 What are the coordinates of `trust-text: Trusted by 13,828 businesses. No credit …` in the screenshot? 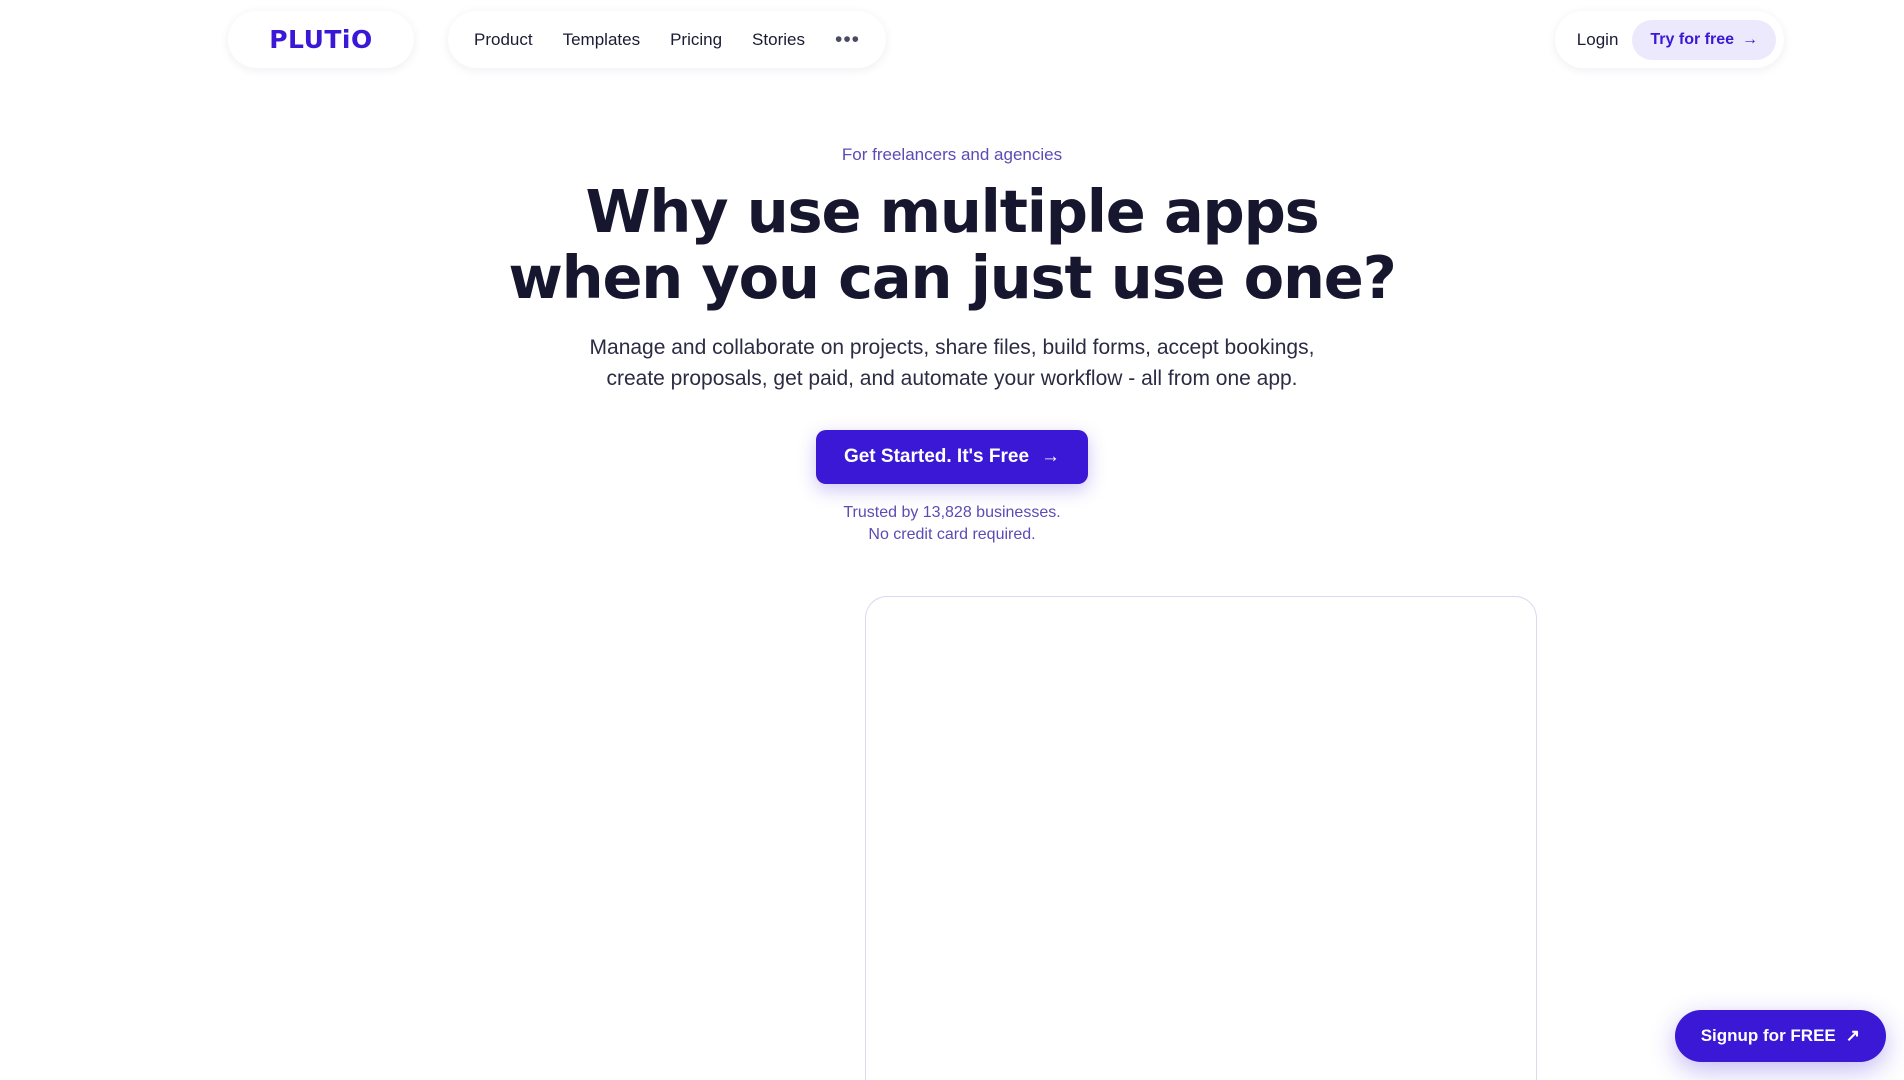 It's located at (952, 524).